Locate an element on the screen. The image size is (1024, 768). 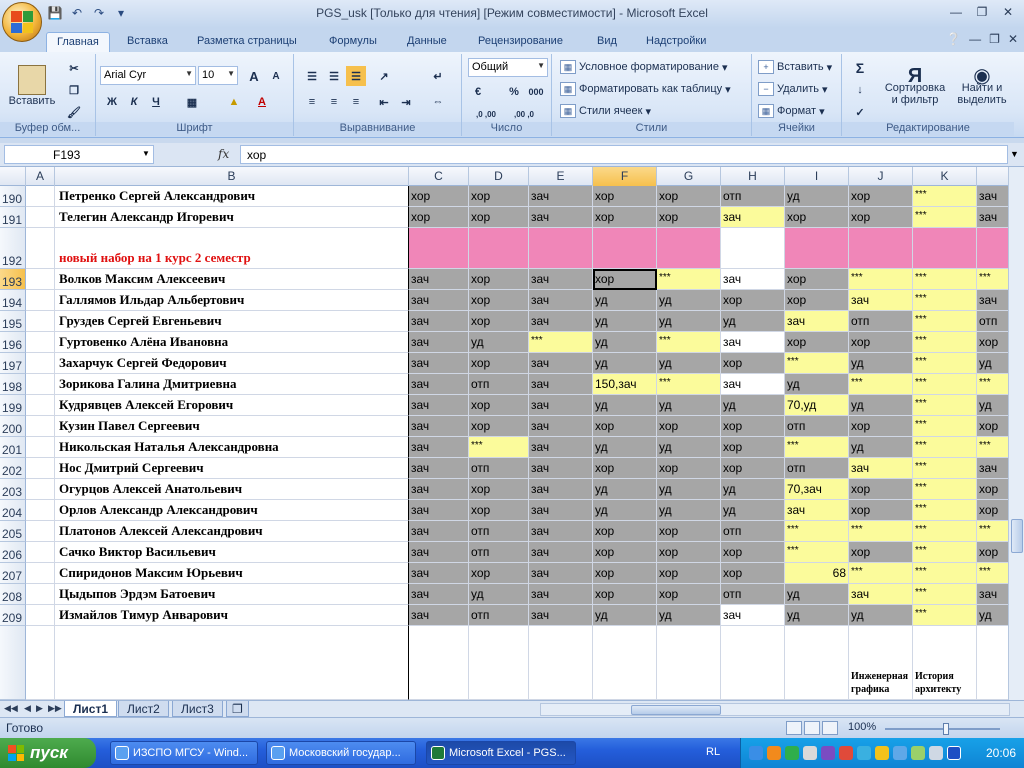
align-middle-icon: ☰ is located at coordinates (334, 76).